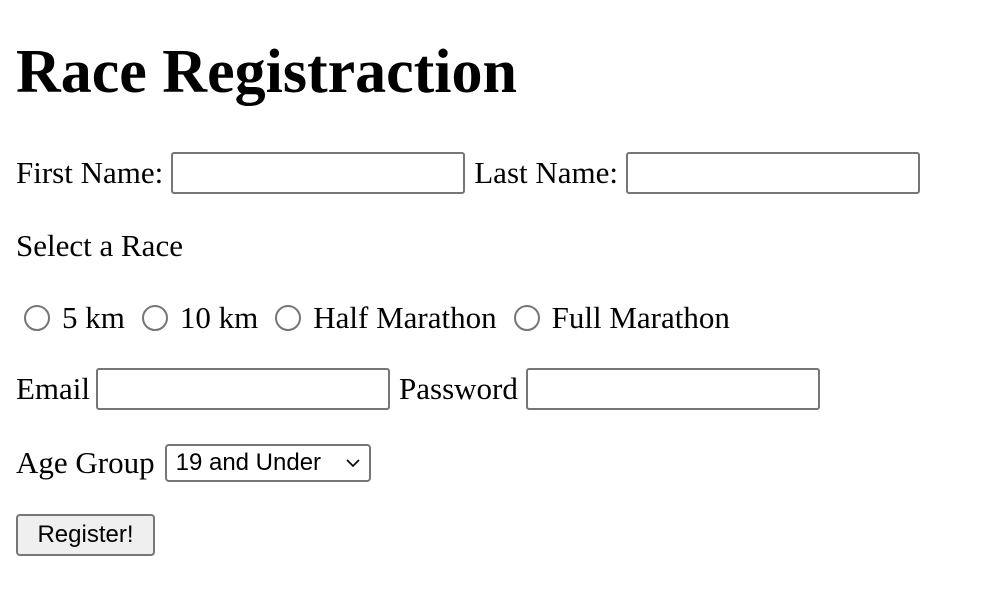 This screenshot has height=596, width=996. What do you see at coordinates (154, 318) in the screenshot?
I see `race-radio-10km` at bounding box center [154, 318].